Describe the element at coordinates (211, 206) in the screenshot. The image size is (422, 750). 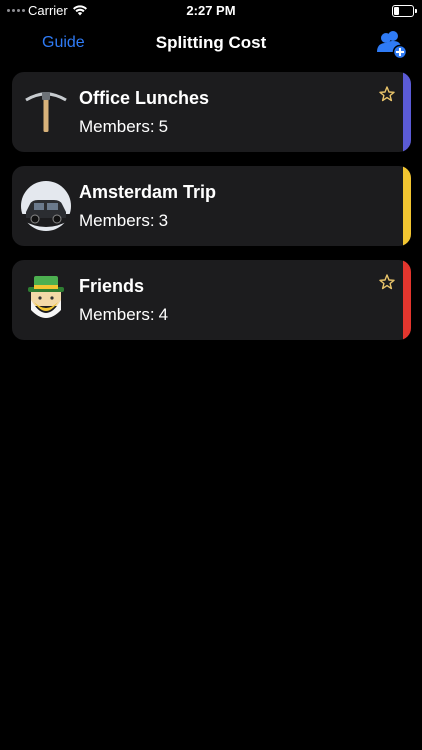
I see `group-card-amsterdam-trip: Amsterdam Trip Members: 3` at that location.